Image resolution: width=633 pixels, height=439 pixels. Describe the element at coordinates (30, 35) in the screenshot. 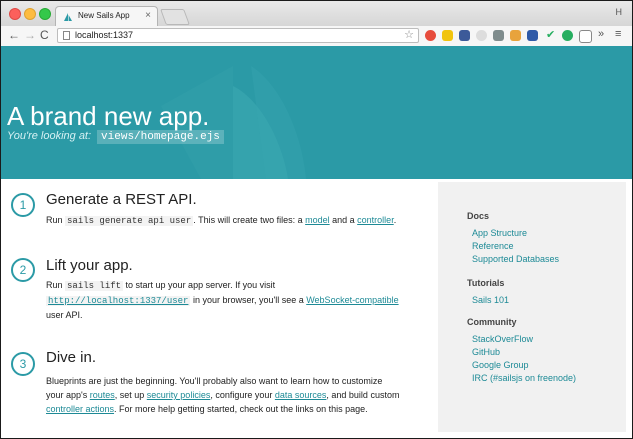

I see `forward-arrow-icon: →` at that location.